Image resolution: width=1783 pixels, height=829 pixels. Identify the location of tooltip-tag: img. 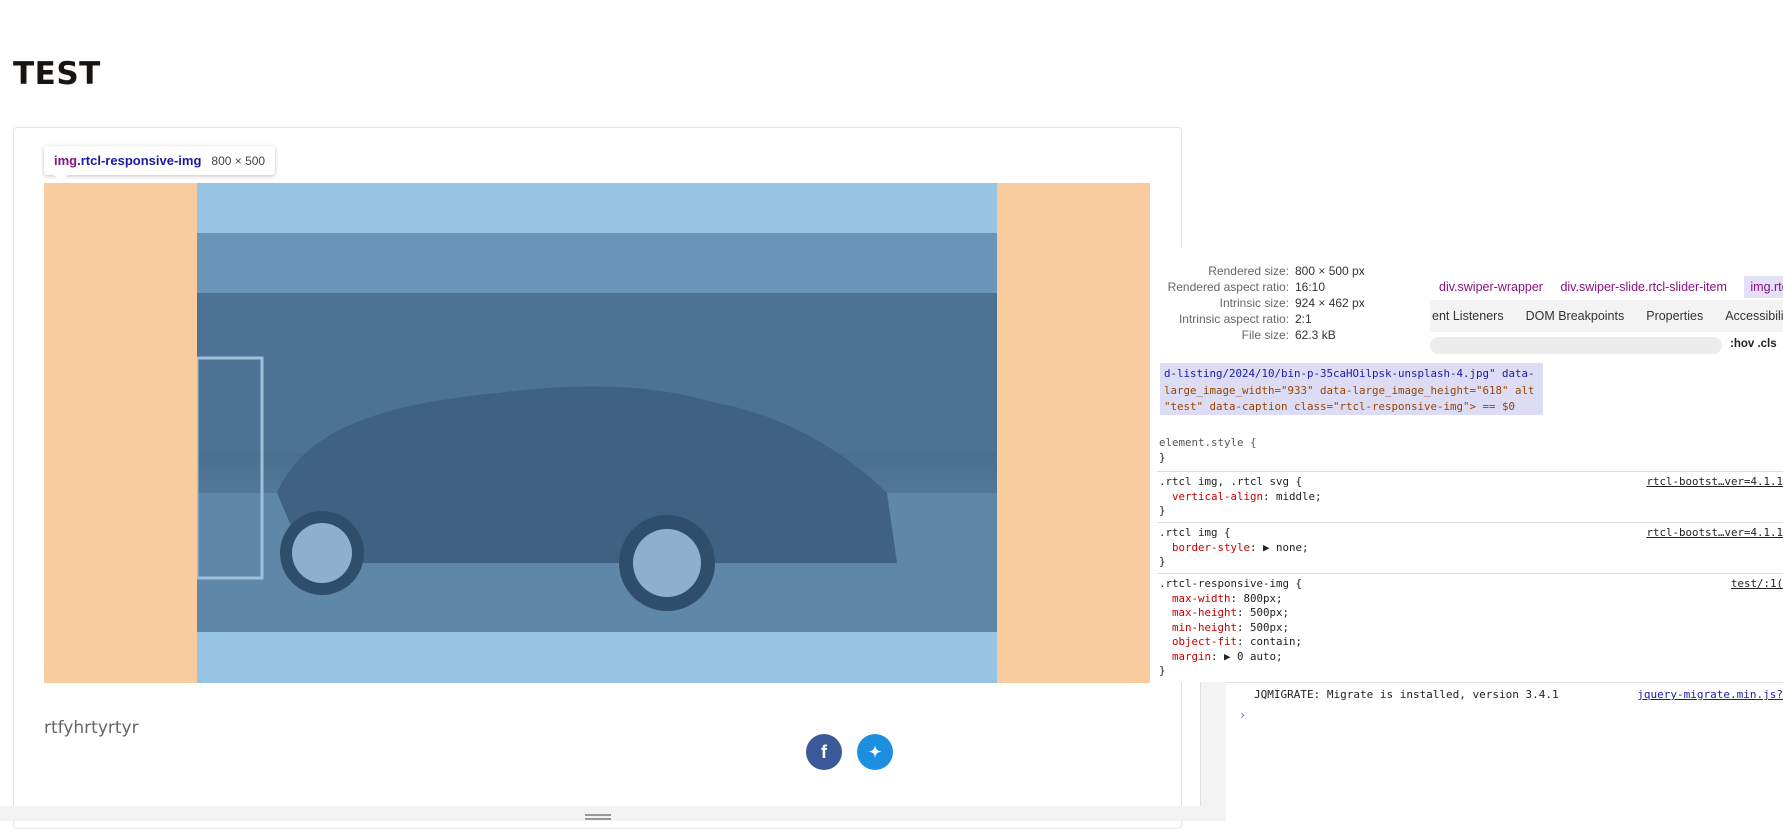
(66, 160).